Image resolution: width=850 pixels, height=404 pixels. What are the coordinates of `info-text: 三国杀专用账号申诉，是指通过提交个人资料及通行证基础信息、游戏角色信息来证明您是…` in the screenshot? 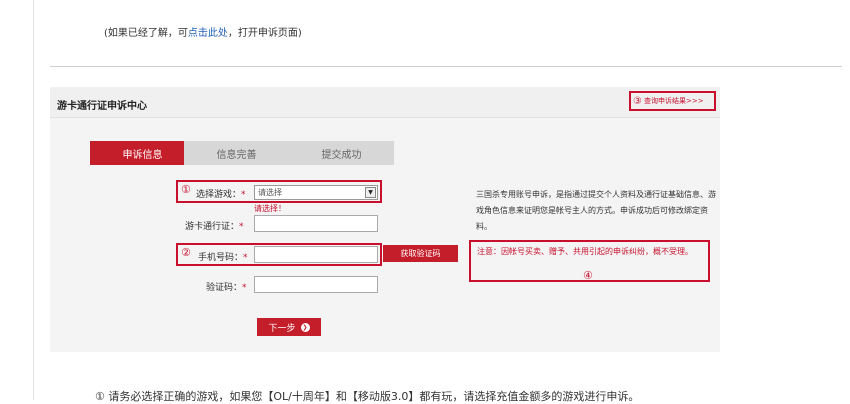 It's located at (596, 210).